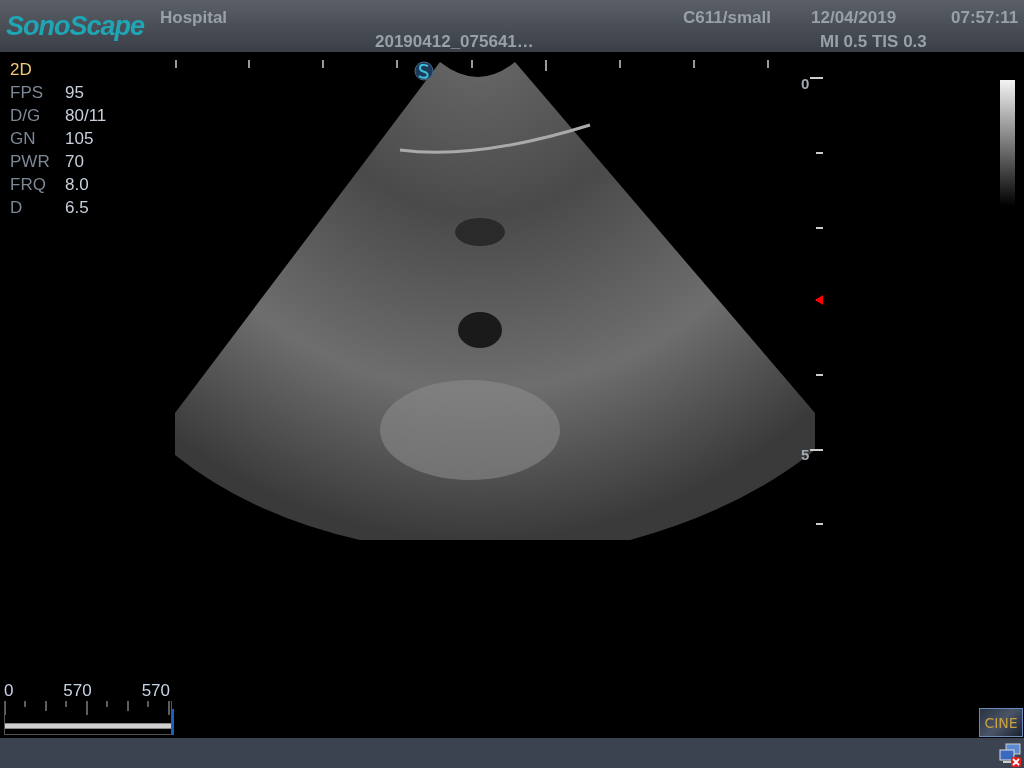 Image resolution: width=1024 pixels, height=768 pixels. Describe the element at coordinates (75, 26) in the screenshot. I see `brand-logo: SonoScape` at that location.